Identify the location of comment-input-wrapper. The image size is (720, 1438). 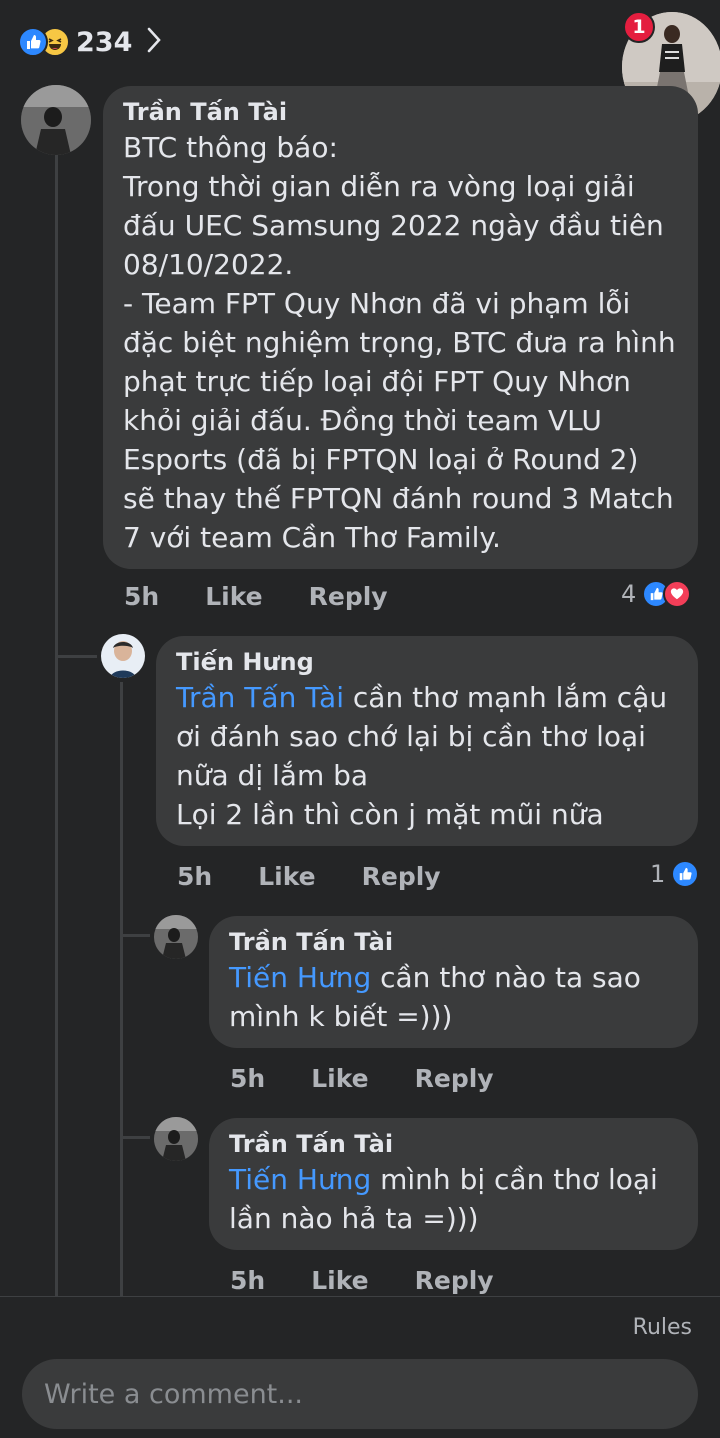
(360, 1394).